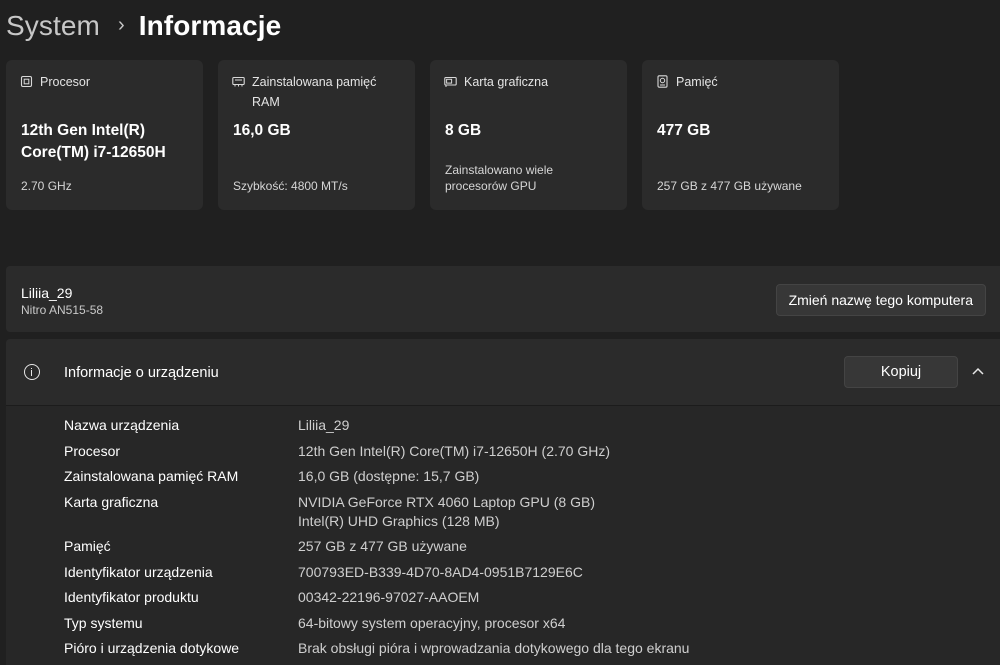 The width and height of the screenshot is (1000, 665). What do you see at coordinates (93, 152) in the screenshot?
I see `card-value-line: Core(TM) i7-12650H` at bounding box center [93, 152].